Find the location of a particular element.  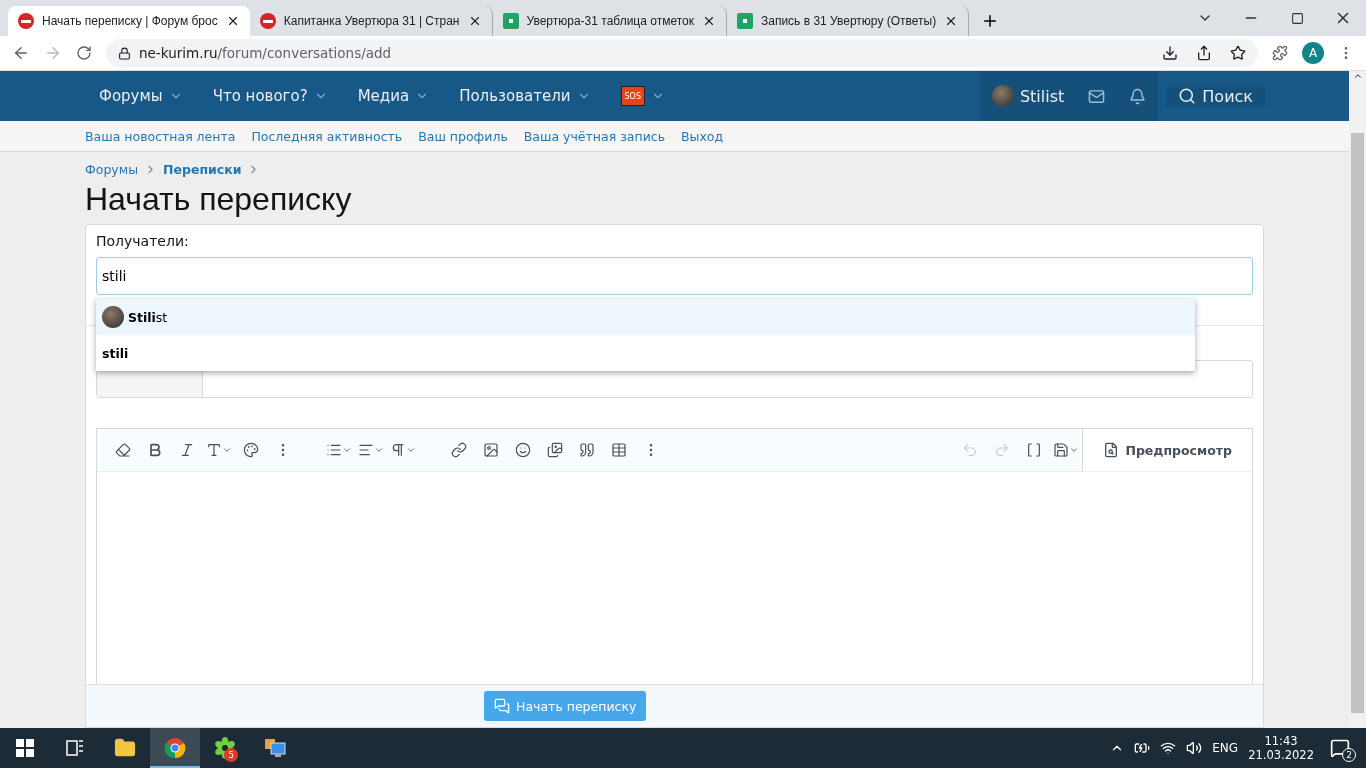

account-link: Ваша новостная лента is located at coordinates (160, 136).